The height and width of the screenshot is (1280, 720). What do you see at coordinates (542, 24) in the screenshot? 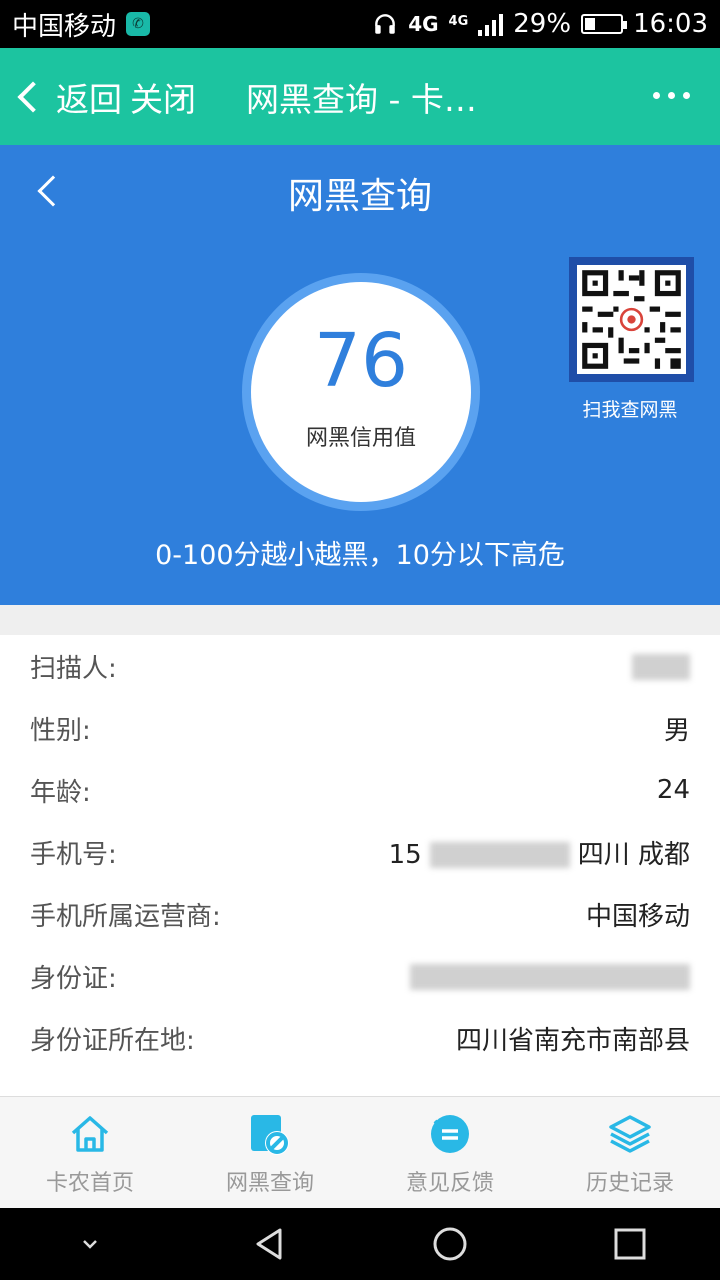
I see `battery-percent: 29%` at bounding box center [542, 24].